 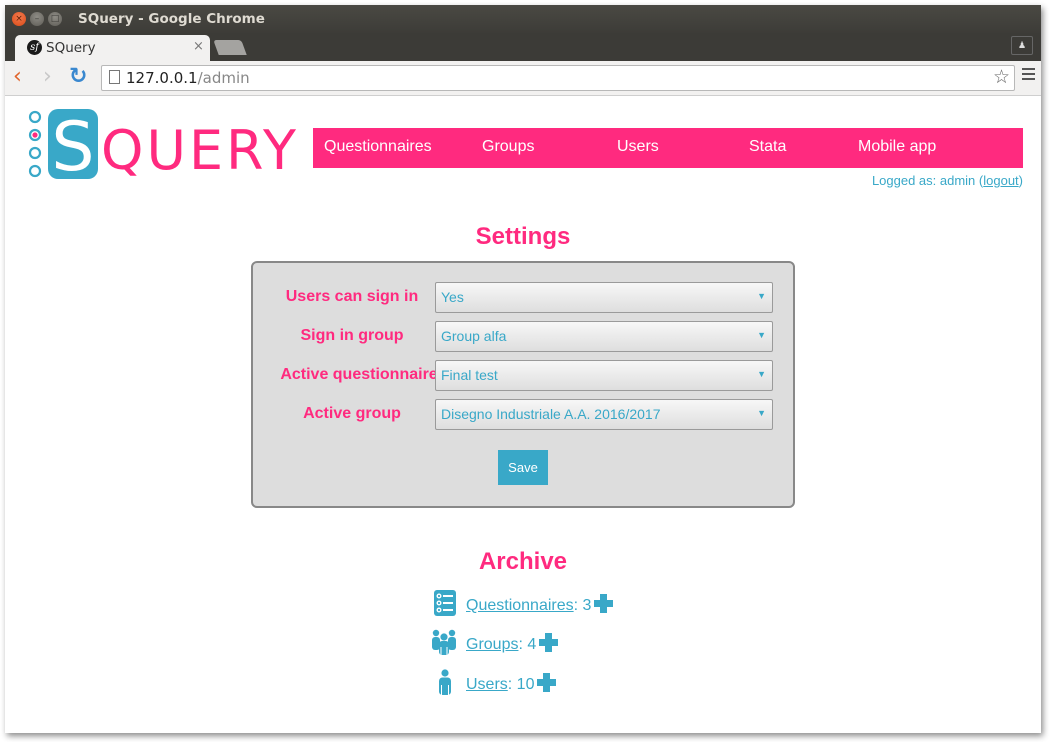 I want to click on add-group-plus-icon, so click(x=549, y=642).